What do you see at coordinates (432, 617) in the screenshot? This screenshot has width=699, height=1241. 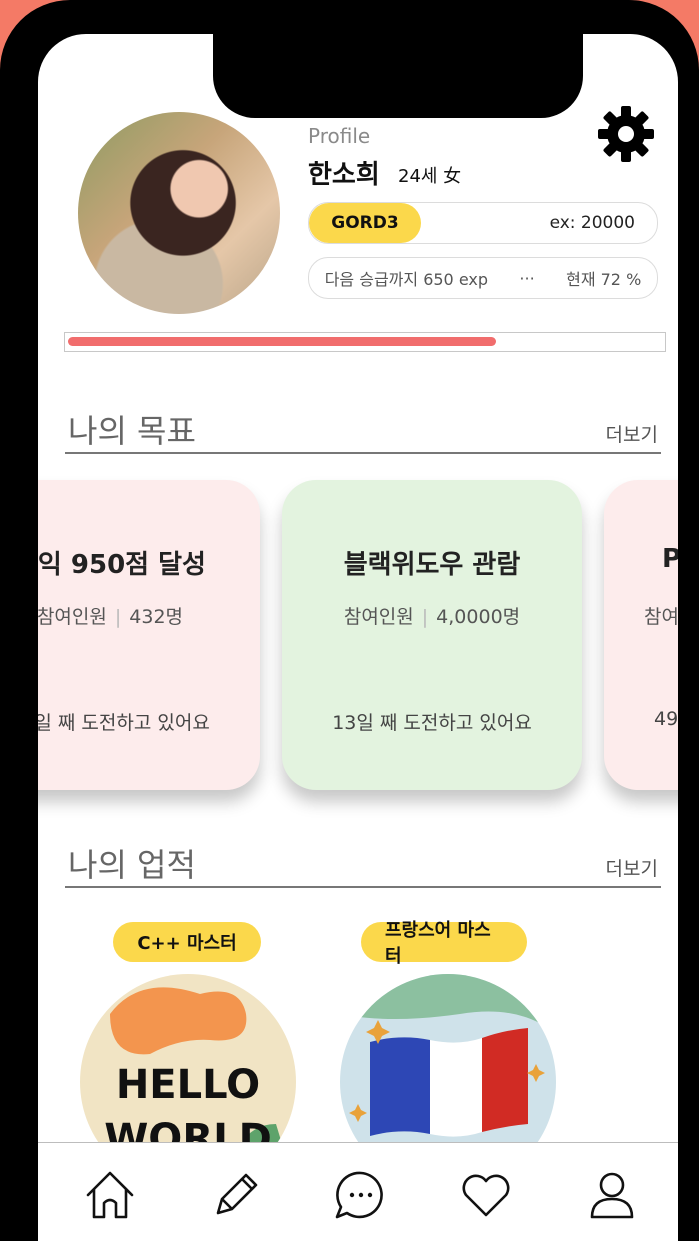 I see `goal-participants: 참여인원 | 4,0000명` at bounding box center [432, 617].